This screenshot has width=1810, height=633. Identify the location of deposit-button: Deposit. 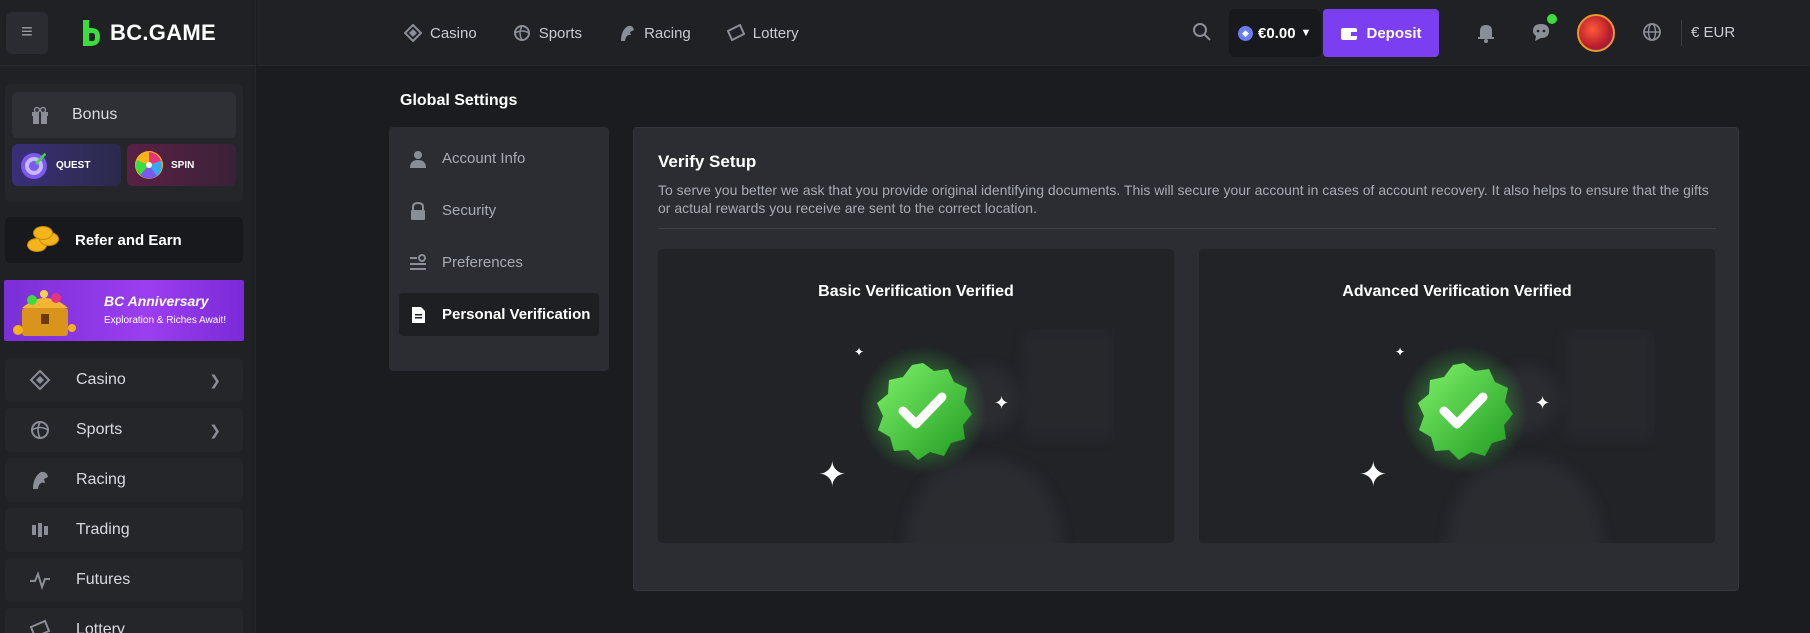
(1381, 33).